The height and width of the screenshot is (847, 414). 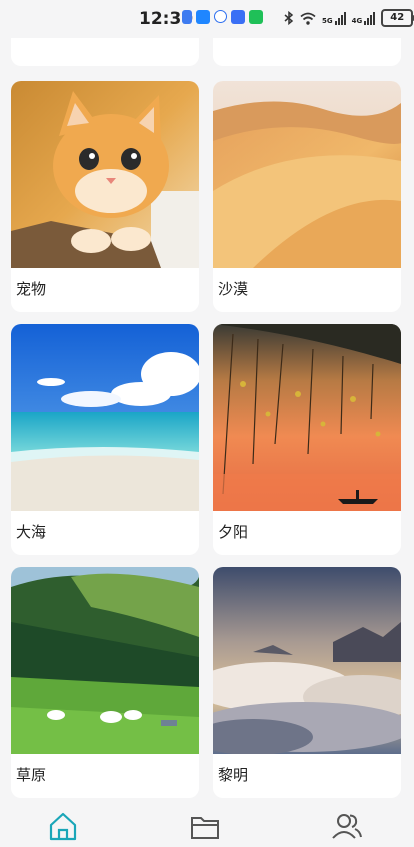 I want to click on card-pet: 宠物, so click(x=105, y=196).